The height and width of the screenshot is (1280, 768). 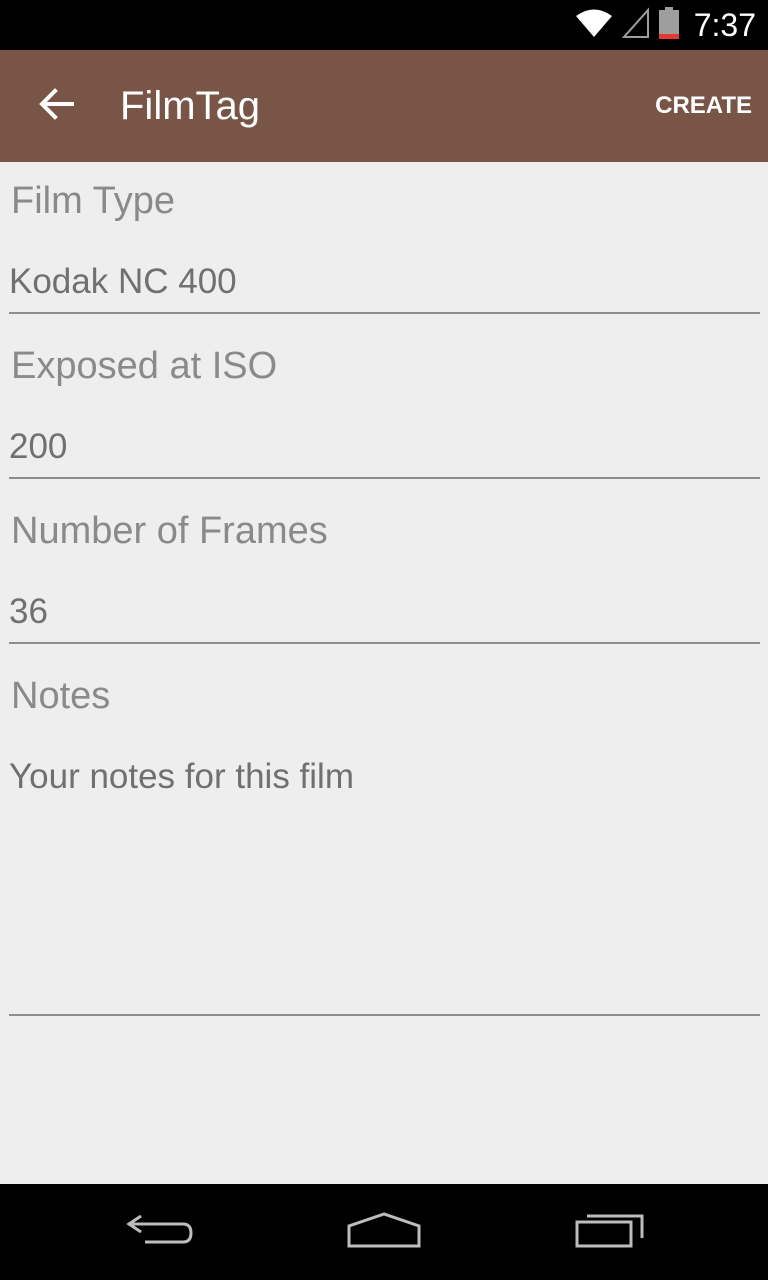 What do you see at coordinates (144, 366) in the screenshot?
I see `iso-label: Exposed at ISO` at bounding box center [144, 366].